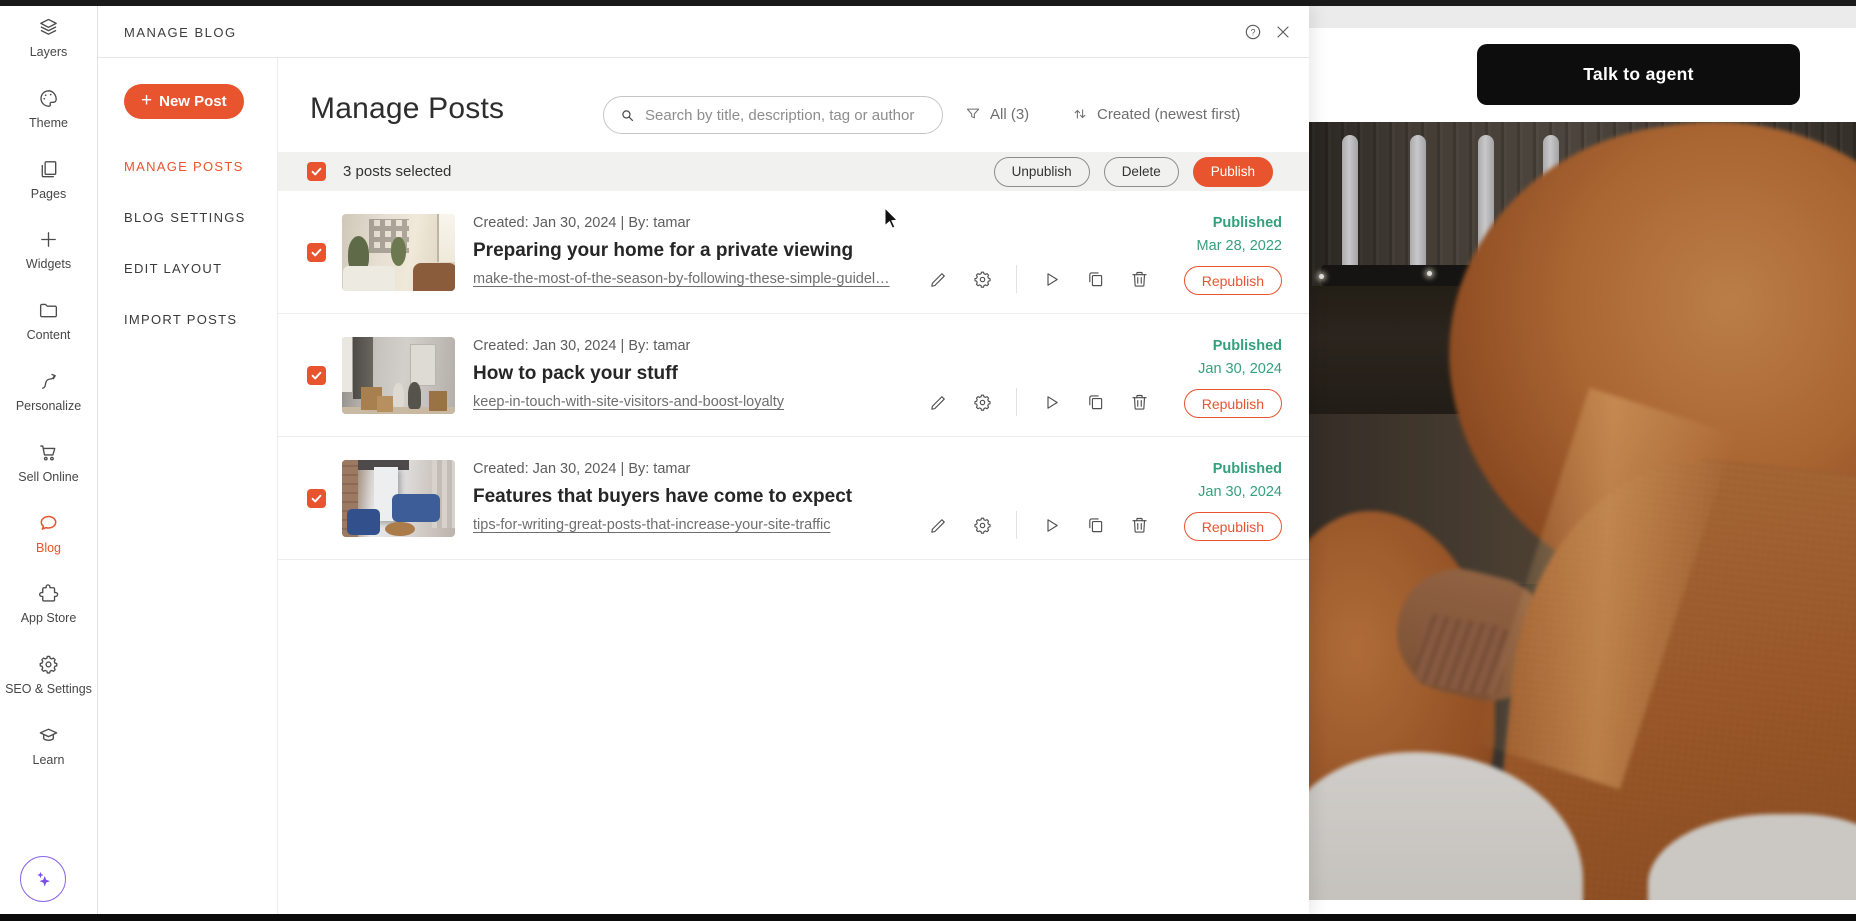 The width and height of the screenshot is (1856, 921). I want to click on close-icon, so click(1283, 32).